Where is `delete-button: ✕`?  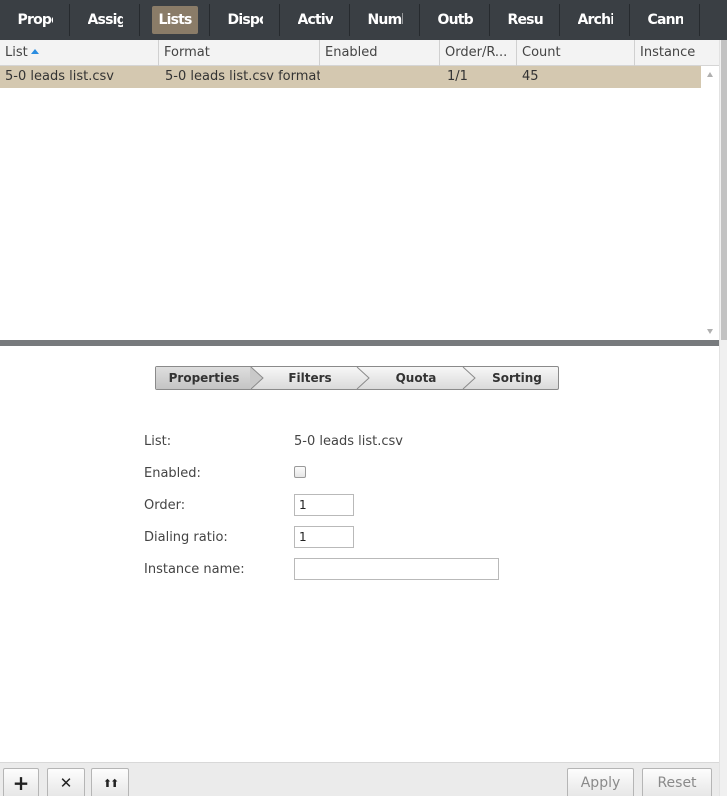
delete-button: ✕ is located at coordinates (66, 782).